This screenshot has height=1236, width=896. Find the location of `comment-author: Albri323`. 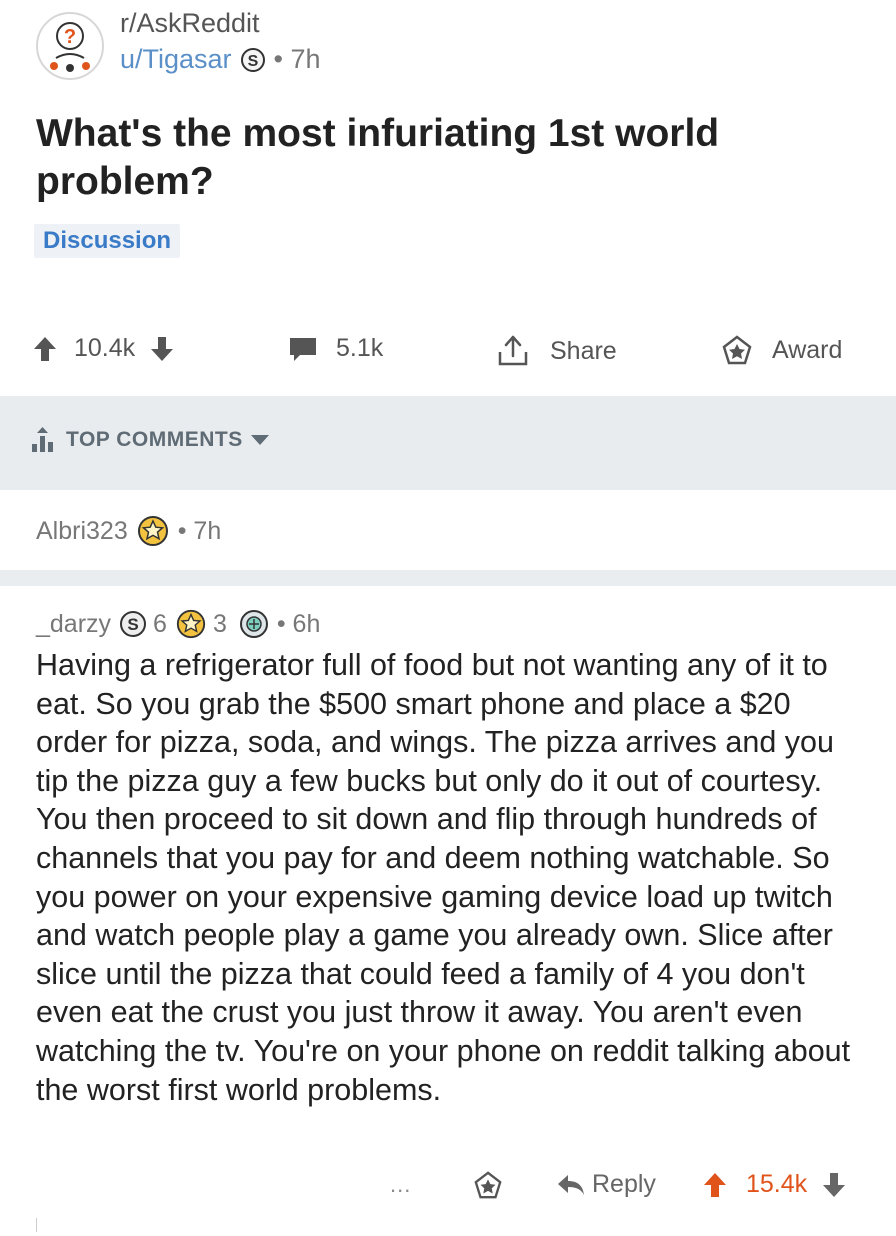

comment-author: Albri323 is located at coordinates (82, 531).